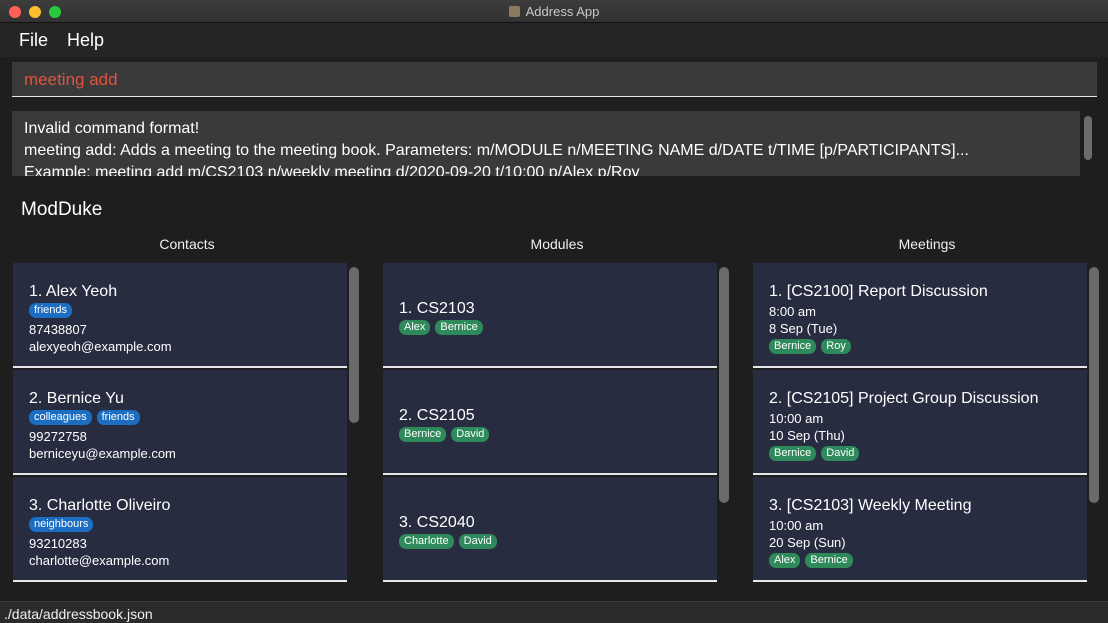 Image resolution: width=1108 pixels, height=623 pixels. I want to click on module-code: 2. CS2105, so click(437, 415).